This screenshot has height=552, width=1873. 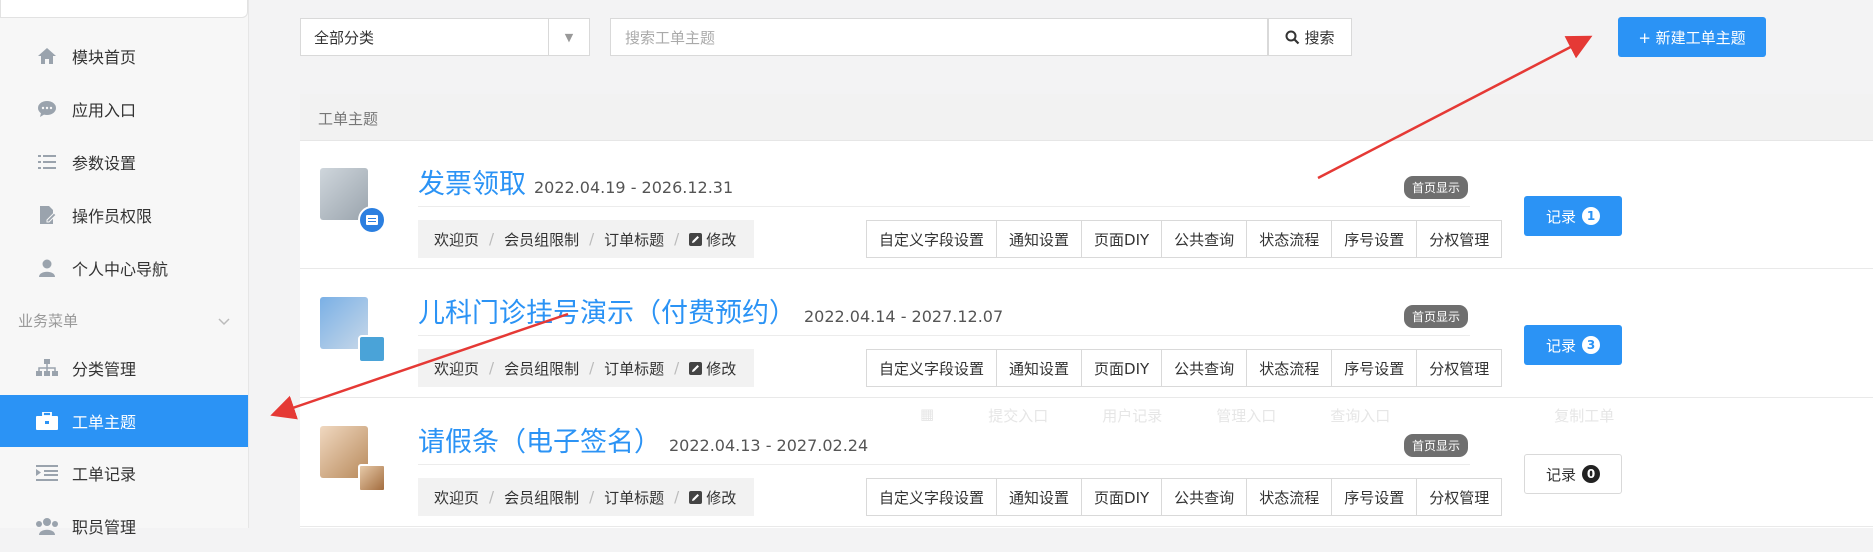 I want to click on table-header: 工单主题, so click(x=1086, y=117).